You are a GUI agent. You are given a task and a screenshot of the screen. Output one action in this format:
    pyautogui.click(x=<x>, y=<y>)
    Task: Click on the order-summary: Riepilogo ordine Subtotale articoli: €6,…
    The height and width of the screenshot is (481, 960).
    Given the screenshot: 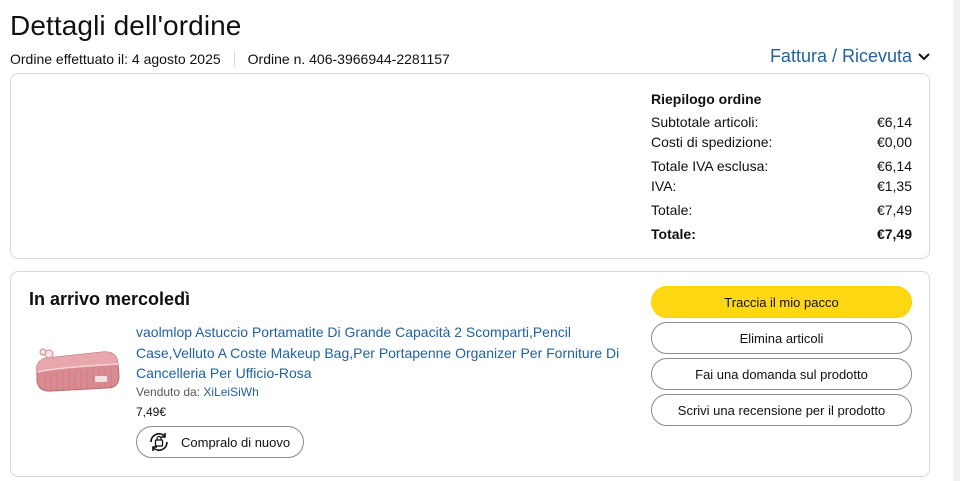 What is the action you would take?
    pyautogui.click(x=781, y=167)
    